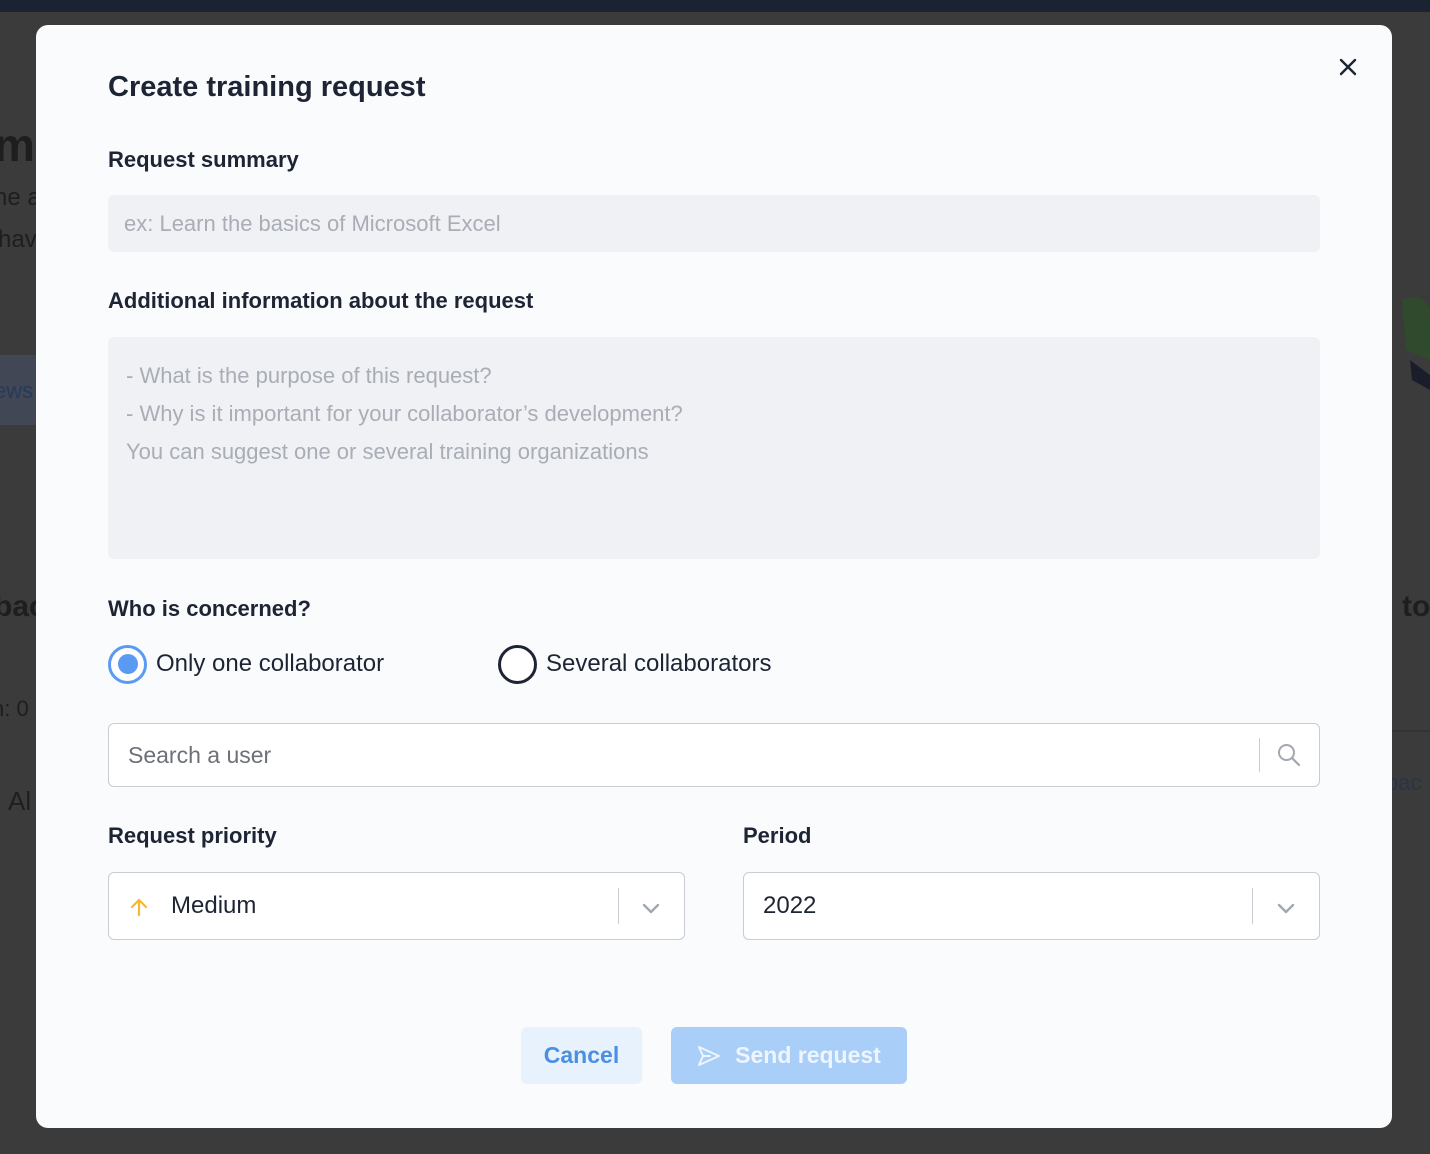  I want to click on radio-button-selected, so click(127, 664).